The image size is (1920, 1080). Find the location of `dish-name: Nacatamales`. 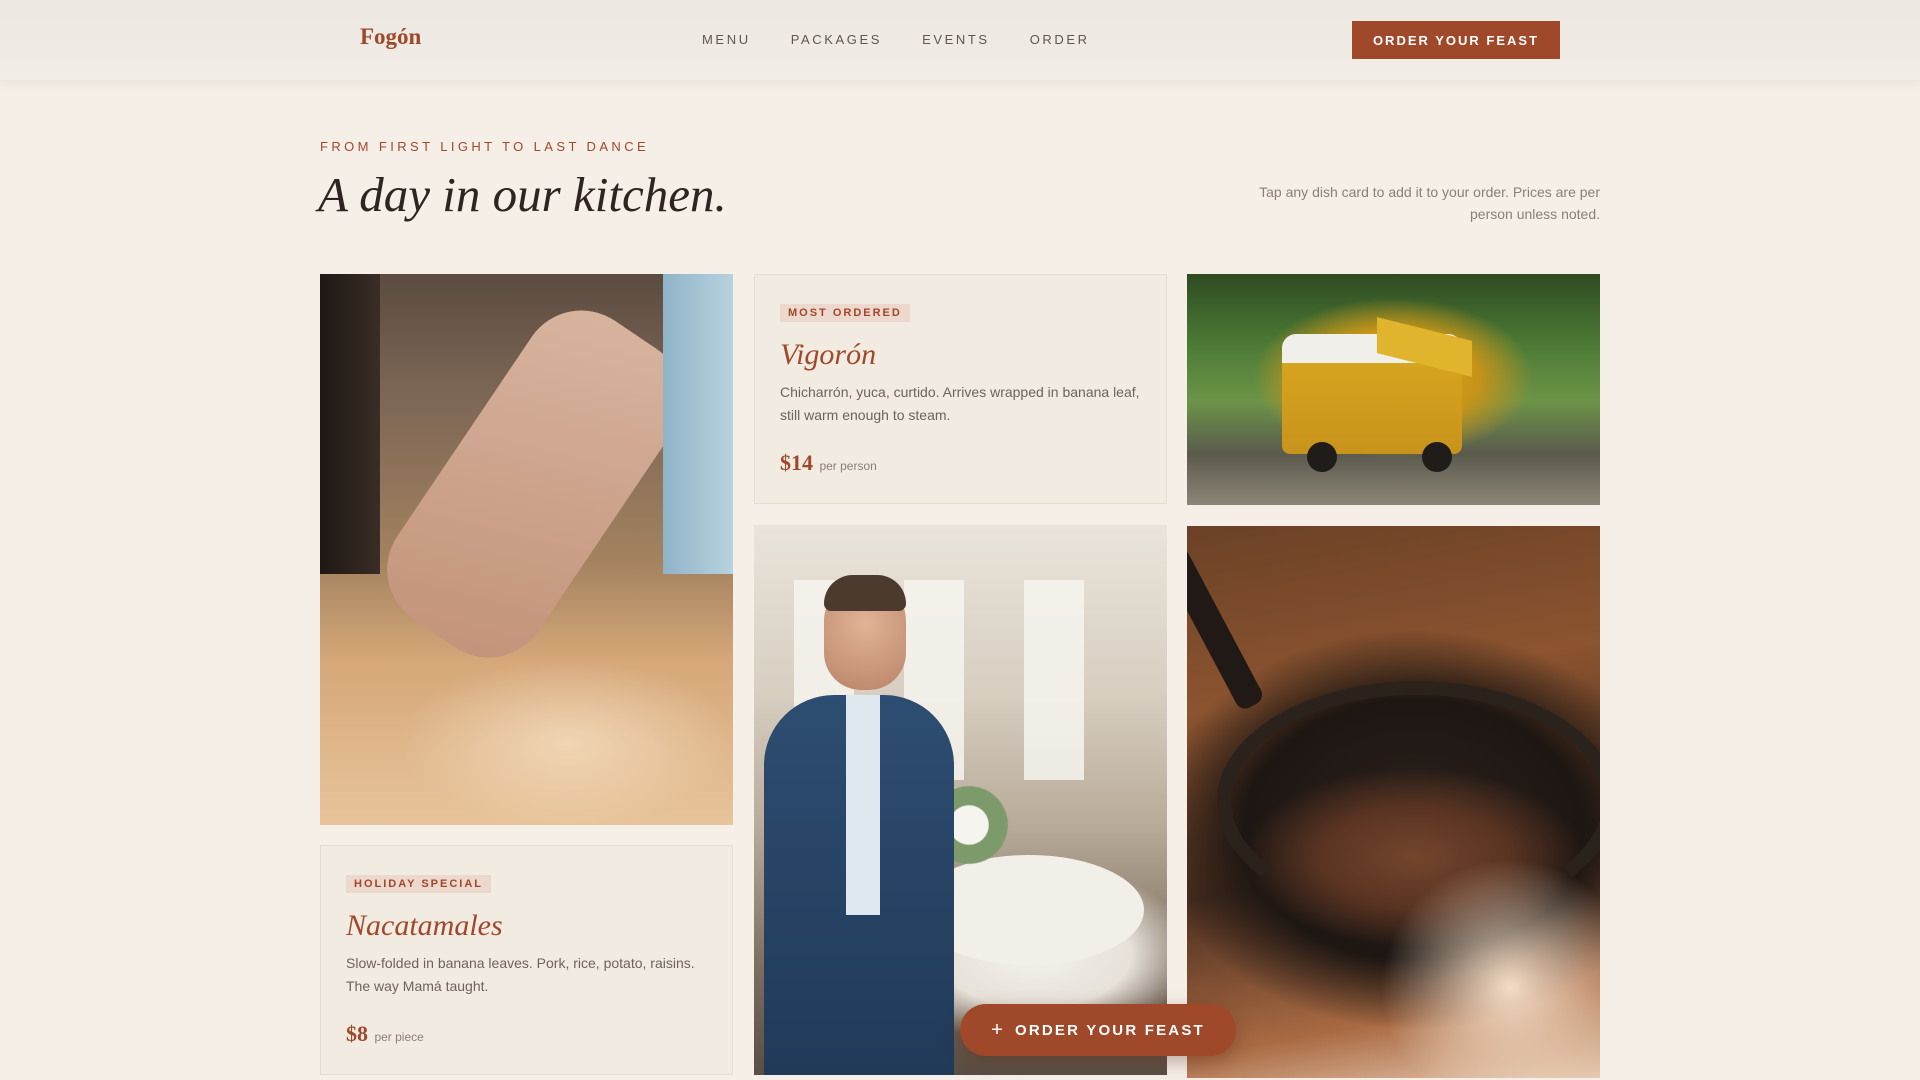

dish-name: Nacatamales is located at coordinates (424, 925).